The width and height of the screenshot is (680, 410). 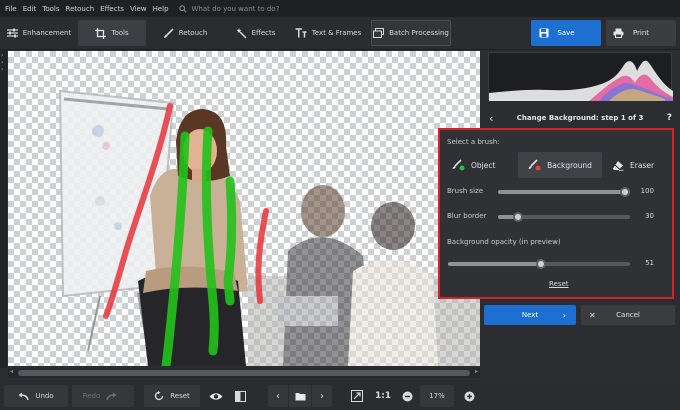 I want to click on tab-effects: Effects, so click(x=255, y=33).